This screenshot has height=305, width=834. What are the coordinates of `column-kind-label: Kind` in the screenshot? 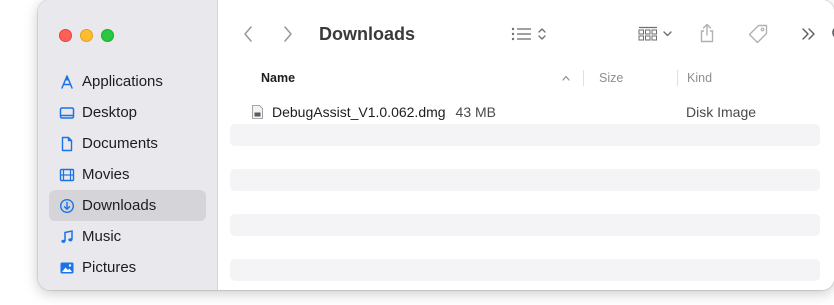 It's located at (700, 78).